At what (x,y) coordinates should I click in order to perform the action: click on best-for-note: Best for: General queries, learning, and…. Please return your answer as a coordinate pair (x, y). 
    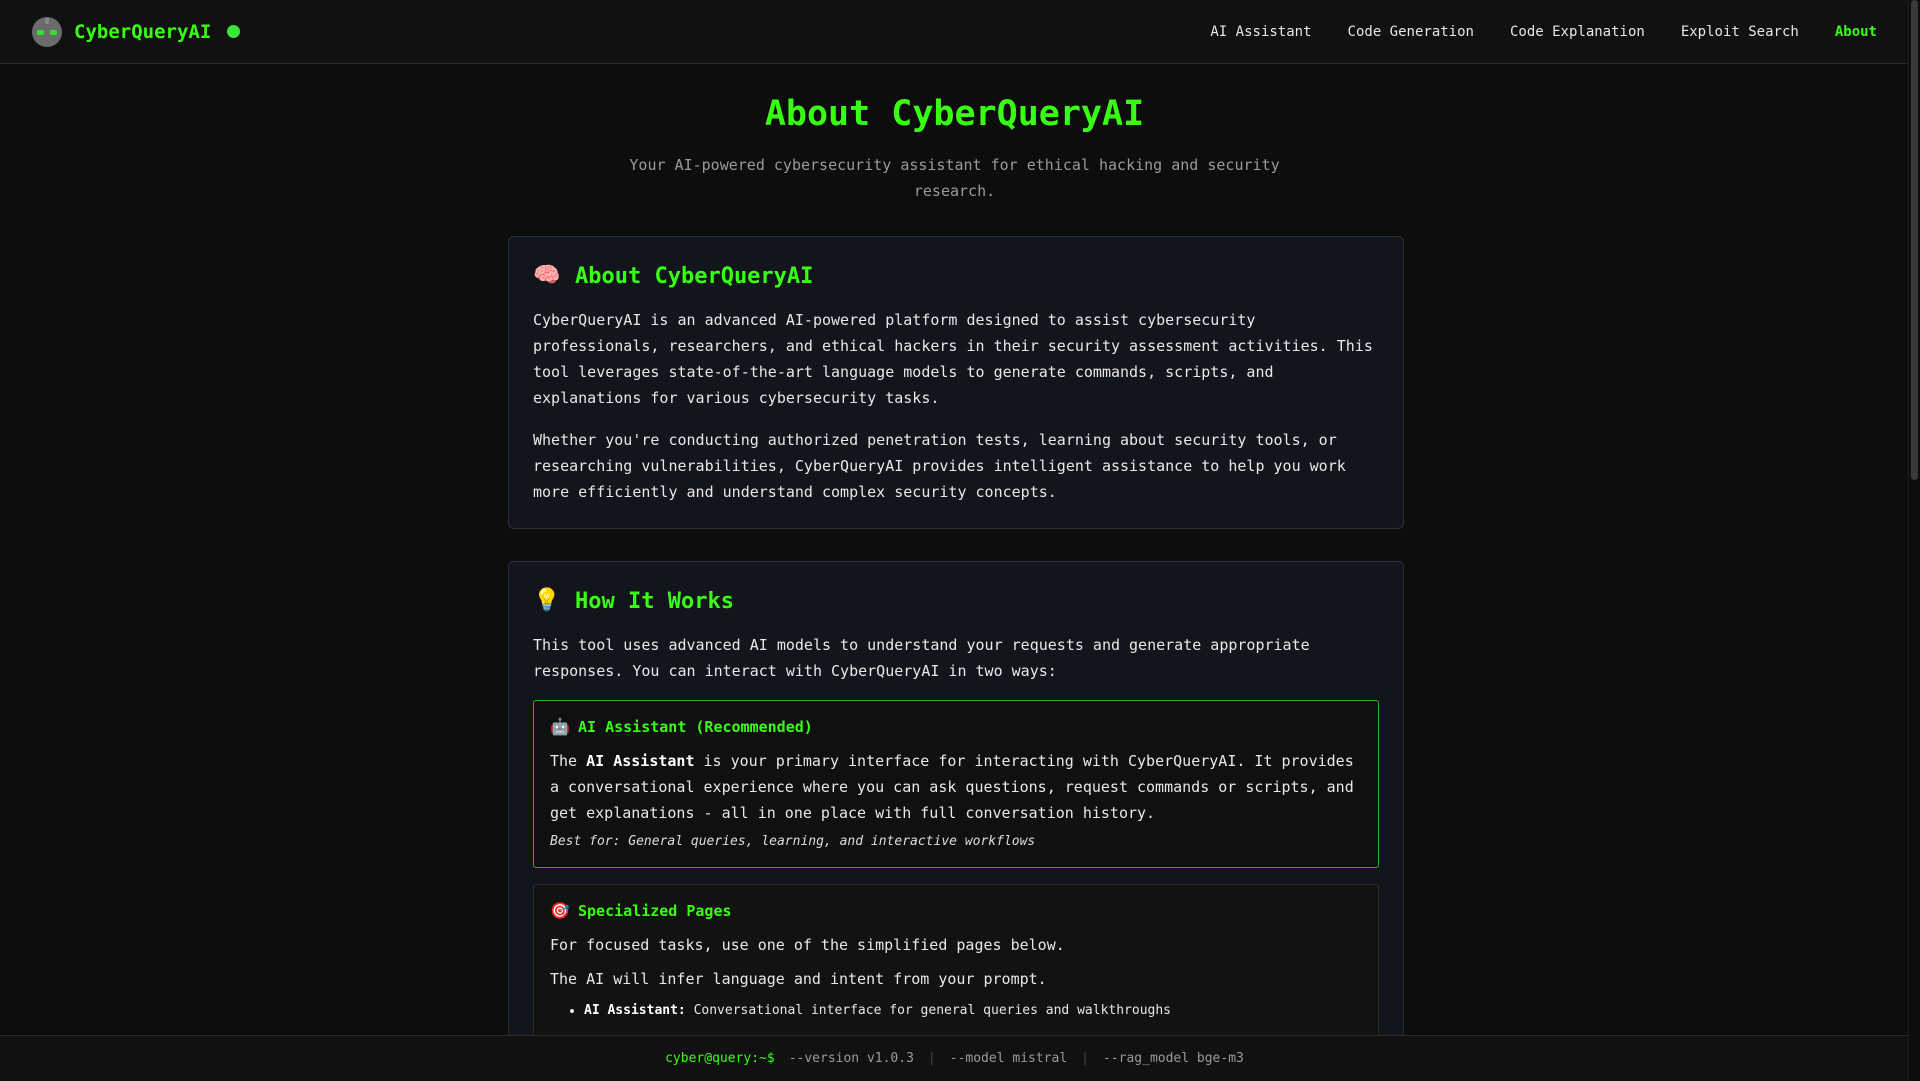
    Looking at the image, I should click on (793, 841).